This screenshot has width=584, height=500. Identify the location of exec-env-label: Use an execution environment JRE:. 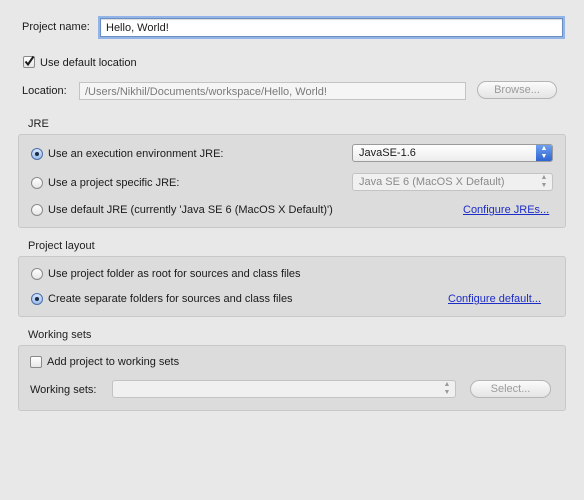
(136, 154).